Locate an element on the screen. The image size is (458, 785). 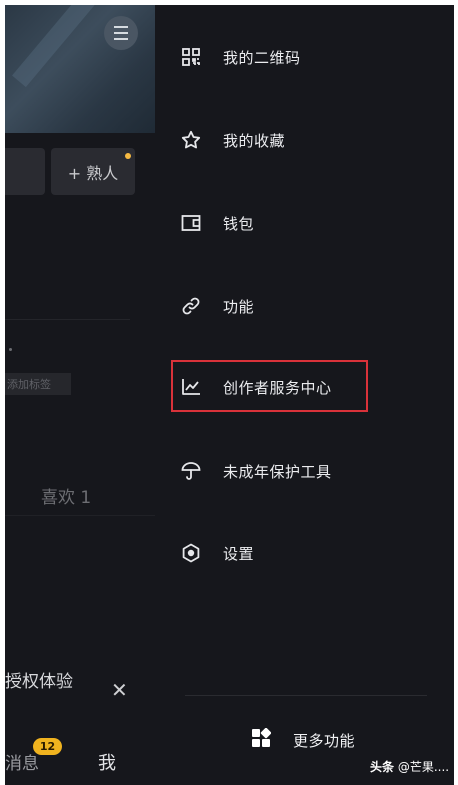
profile-tag: 添加标签 is located at coordinates (38, 384).